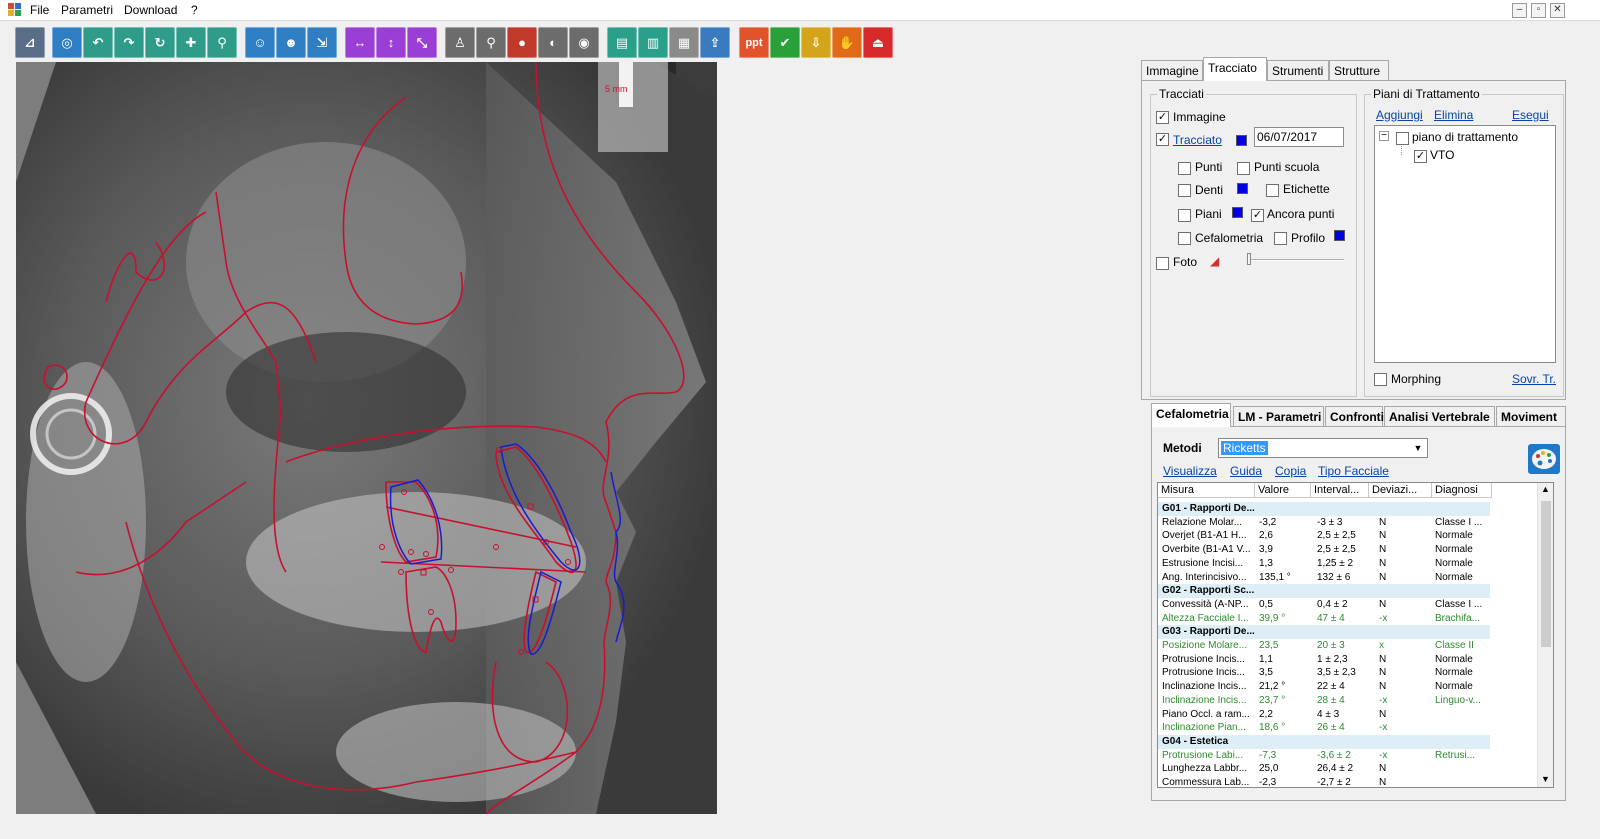 This screenshot has width=1600, height=839. Describe the element at coordinates (1324, 781) in the screenshot. I see `table-row: Commessura Lab... -2,3 -2,7 ± 2 N` at that location.